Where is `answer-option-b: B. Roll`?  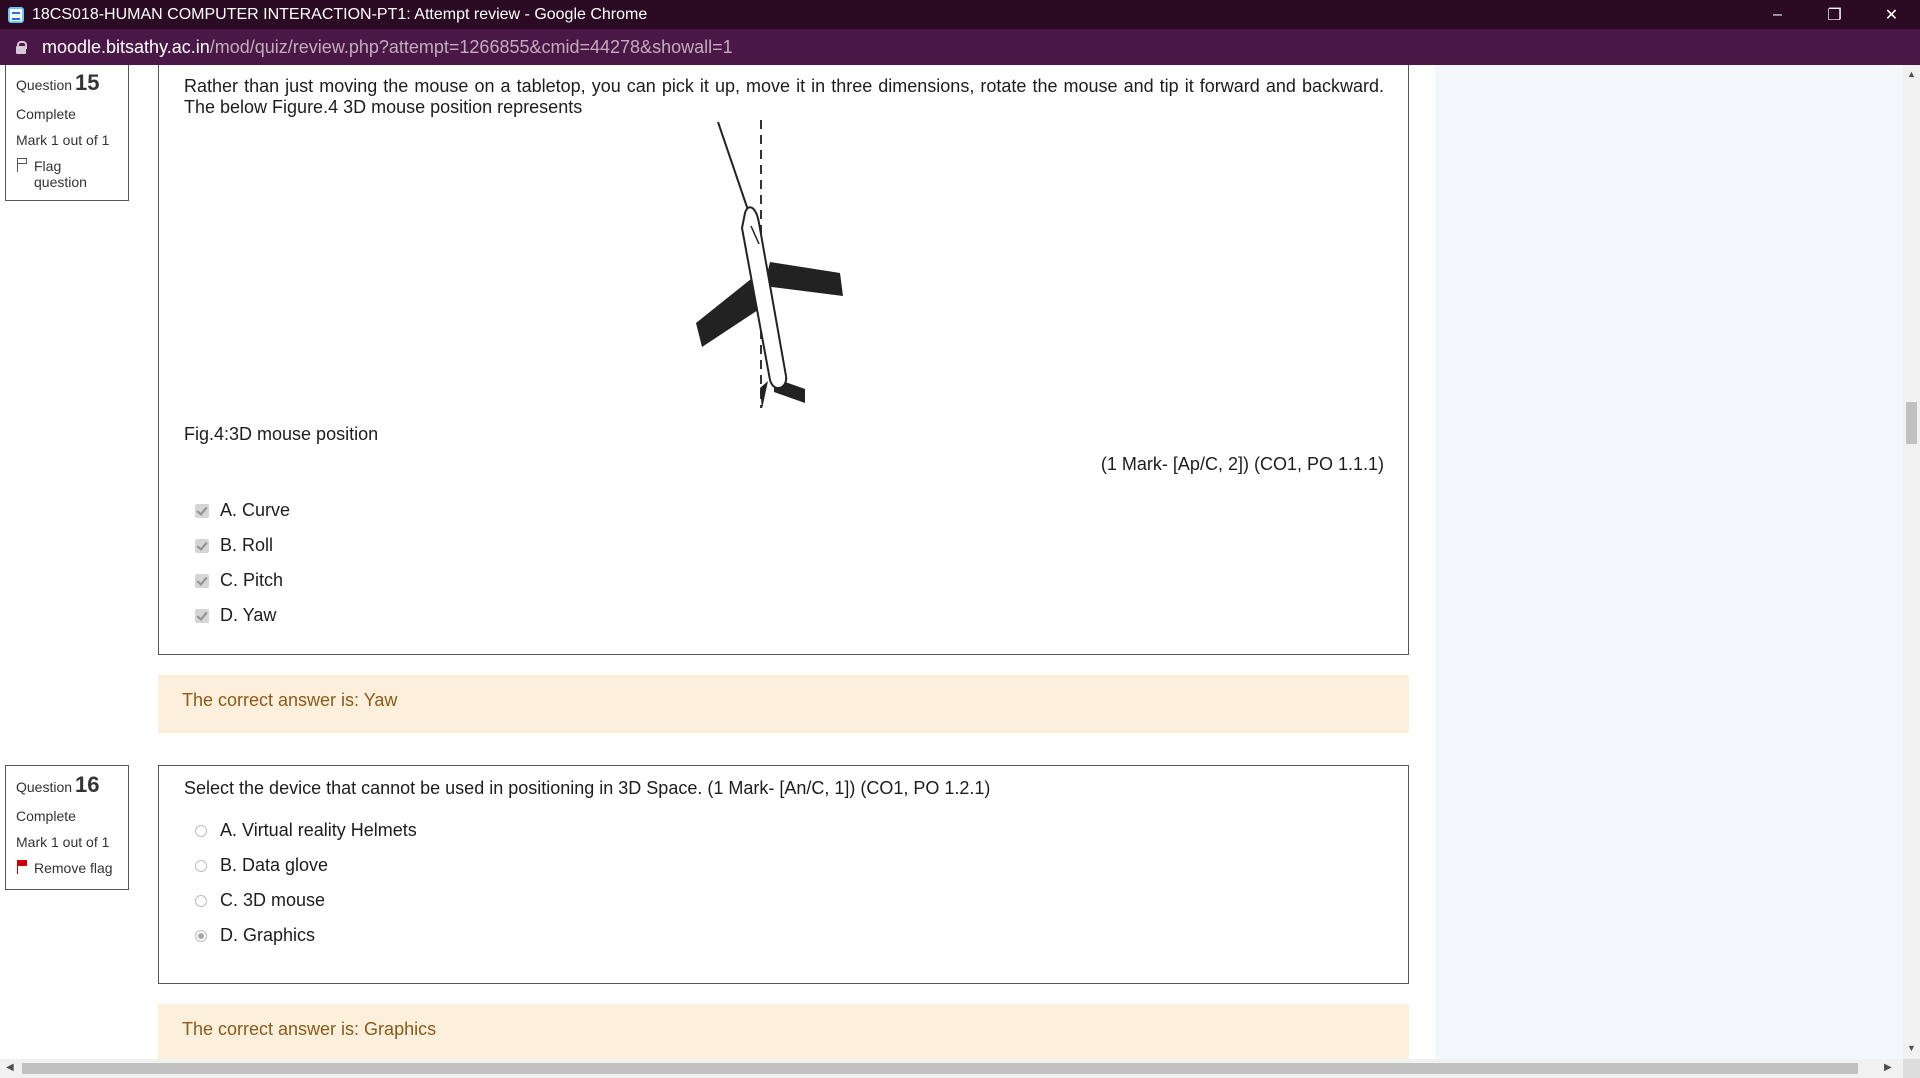
answer-option-b: B. Roll is located at coordinates (784, 545).